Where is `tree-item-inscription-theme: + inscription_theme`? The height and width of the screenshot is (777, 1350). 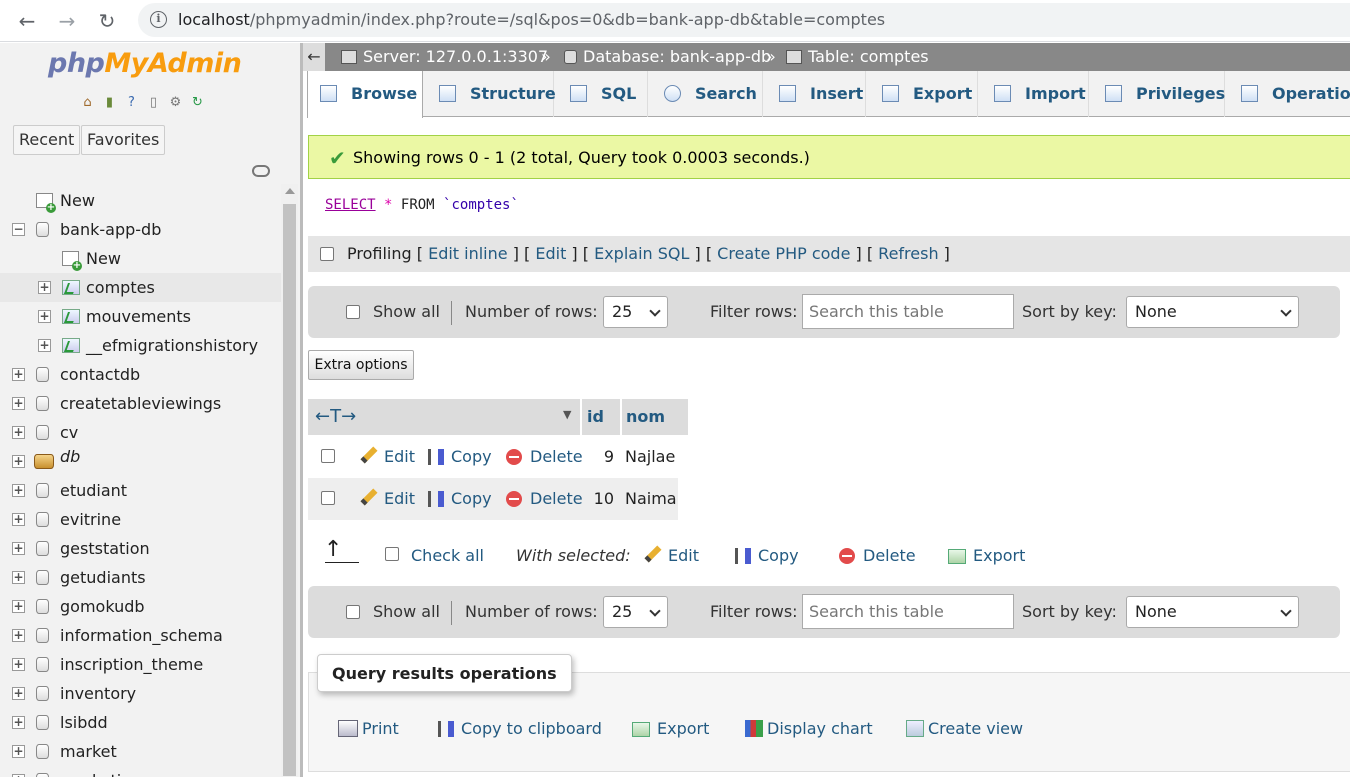 tree-item-inscription-theme: + inscription_theme is located at coordinates (141, 664).